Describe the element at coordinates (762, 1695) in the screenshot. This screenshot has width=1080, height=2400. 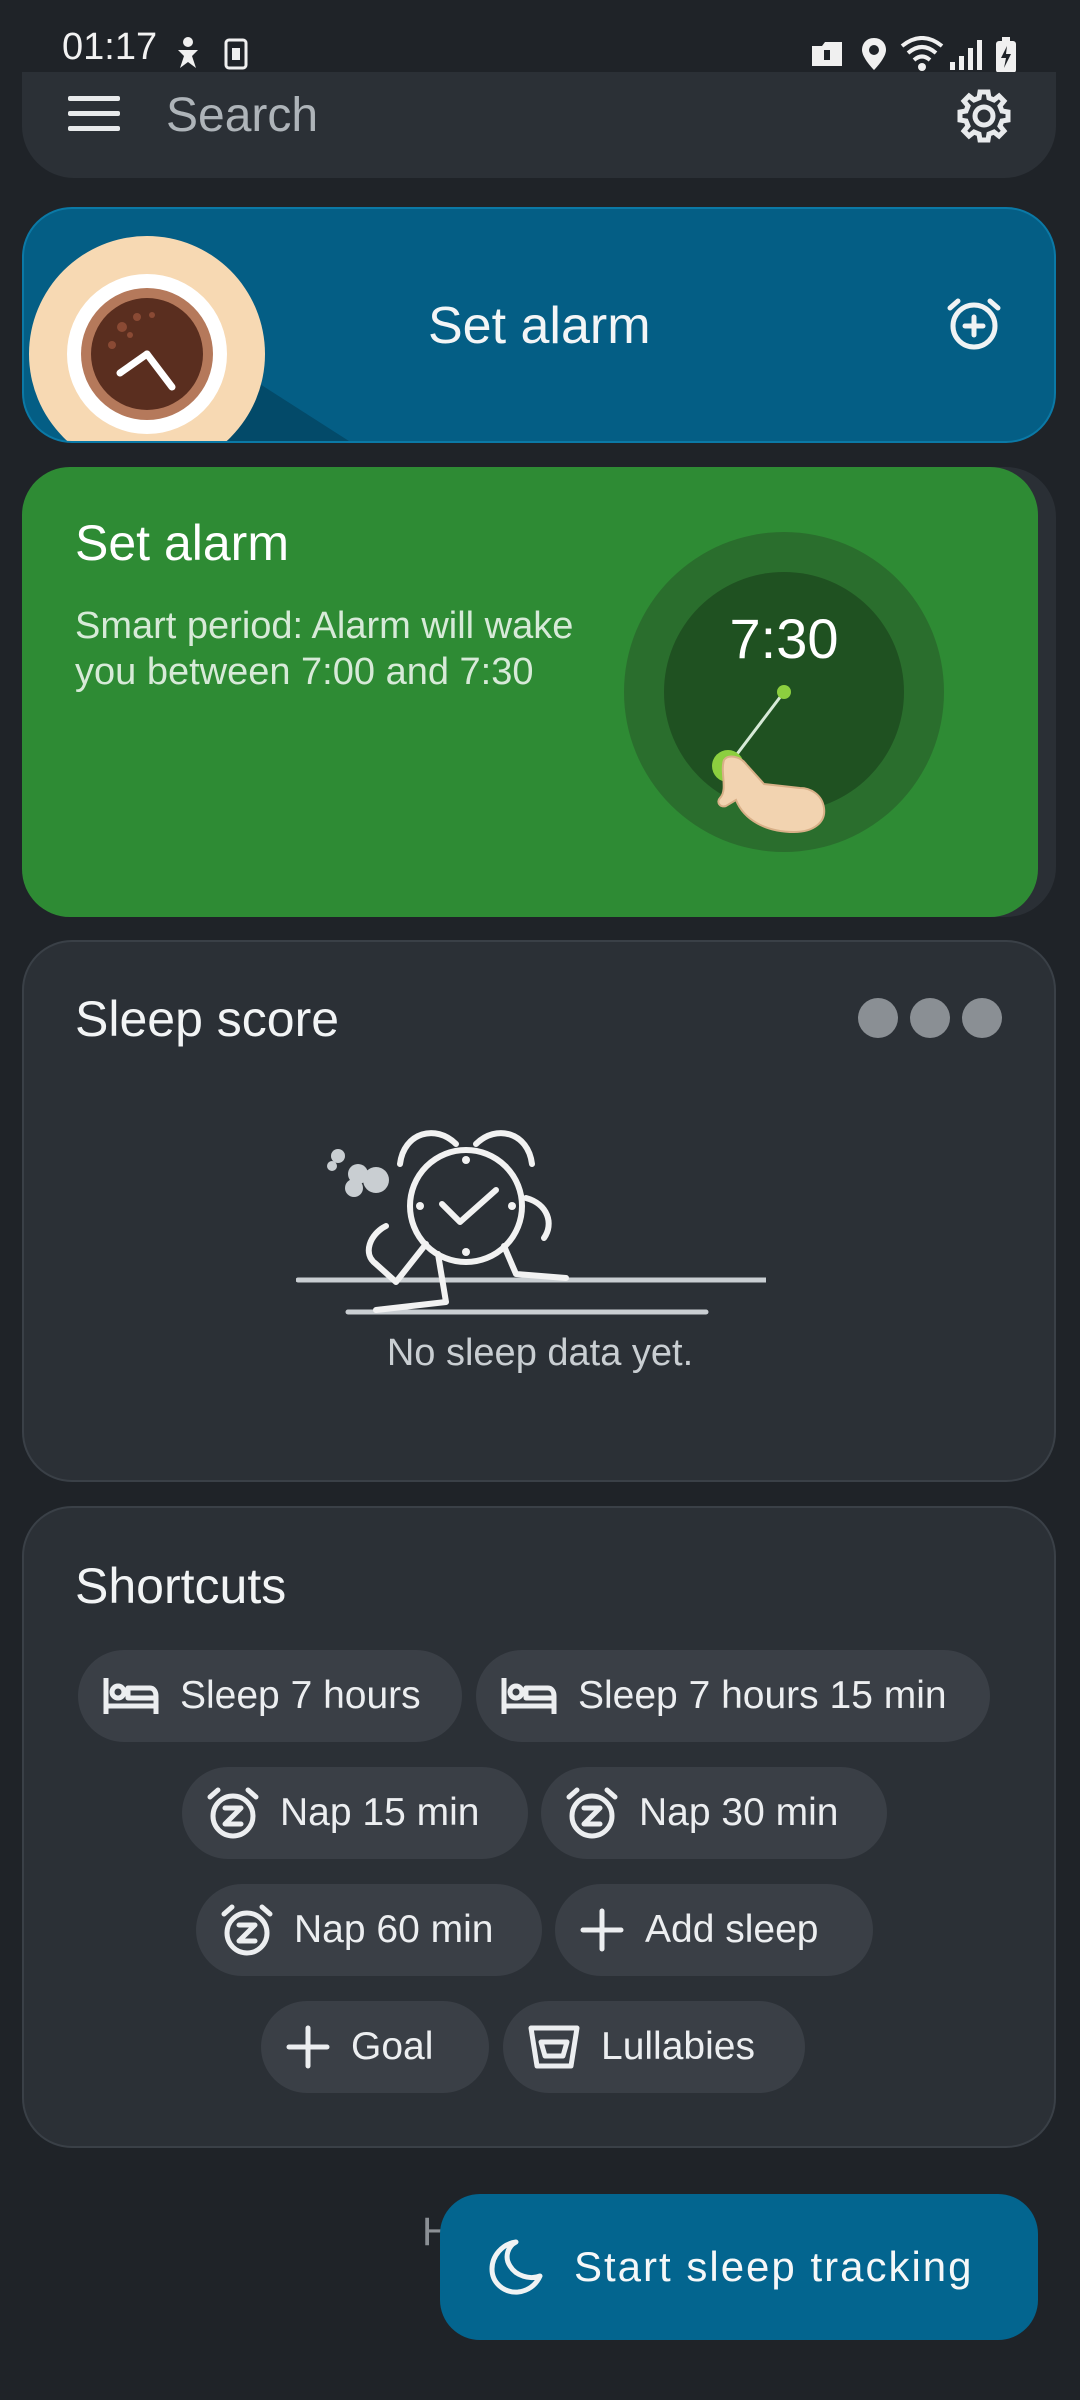
I see `chip-label: Sleep 7 hours 15 min` at that location.